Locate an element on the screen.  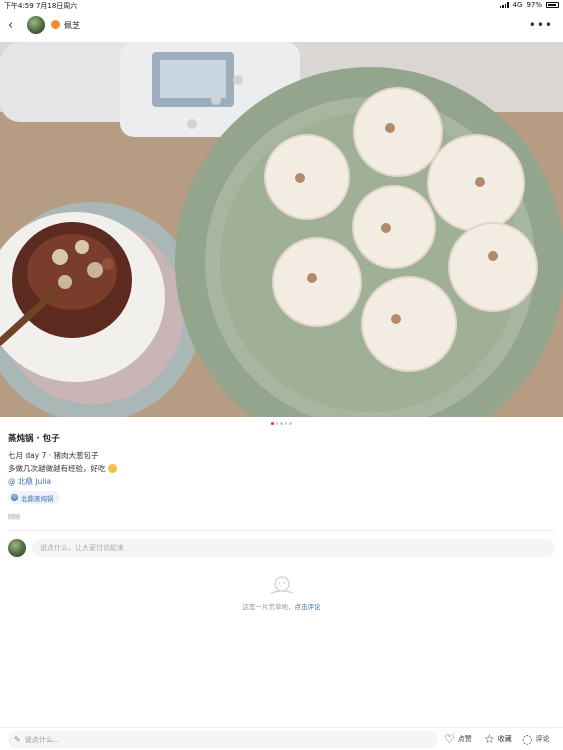
collect-button: ☆ 收藏 is located at coordinates (498, 739).